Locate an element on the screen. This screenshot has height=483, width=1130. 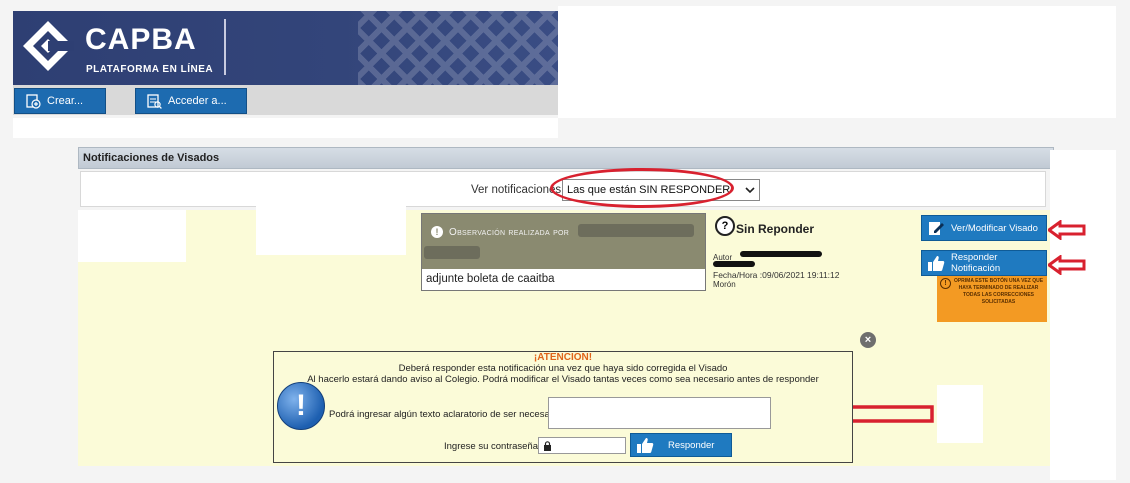
responder-label: Responder is located at coordinates (691, 445).